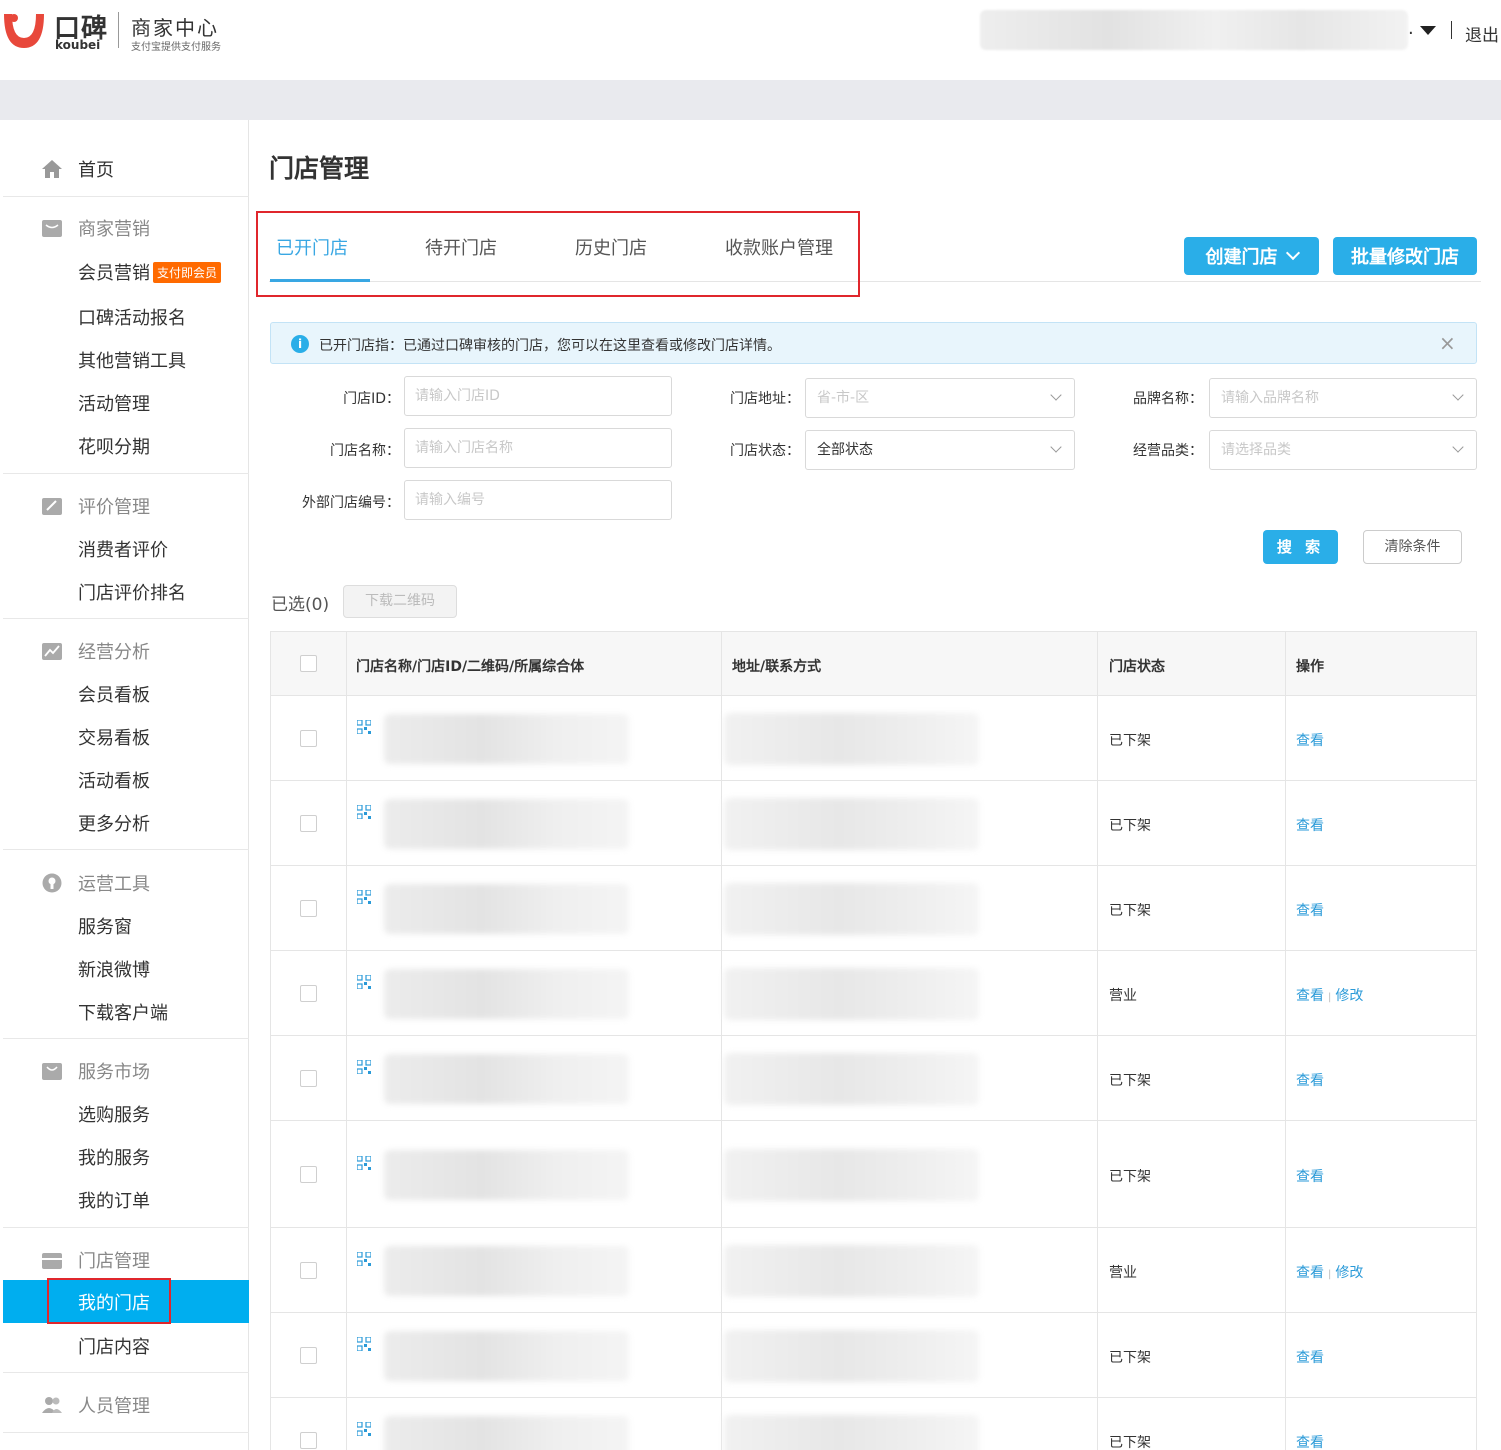 The width and height of the screenshot is (1501, 1450). I want to click on sidebar-item-activity-mgmt: 活动管理, so click(114, 403).